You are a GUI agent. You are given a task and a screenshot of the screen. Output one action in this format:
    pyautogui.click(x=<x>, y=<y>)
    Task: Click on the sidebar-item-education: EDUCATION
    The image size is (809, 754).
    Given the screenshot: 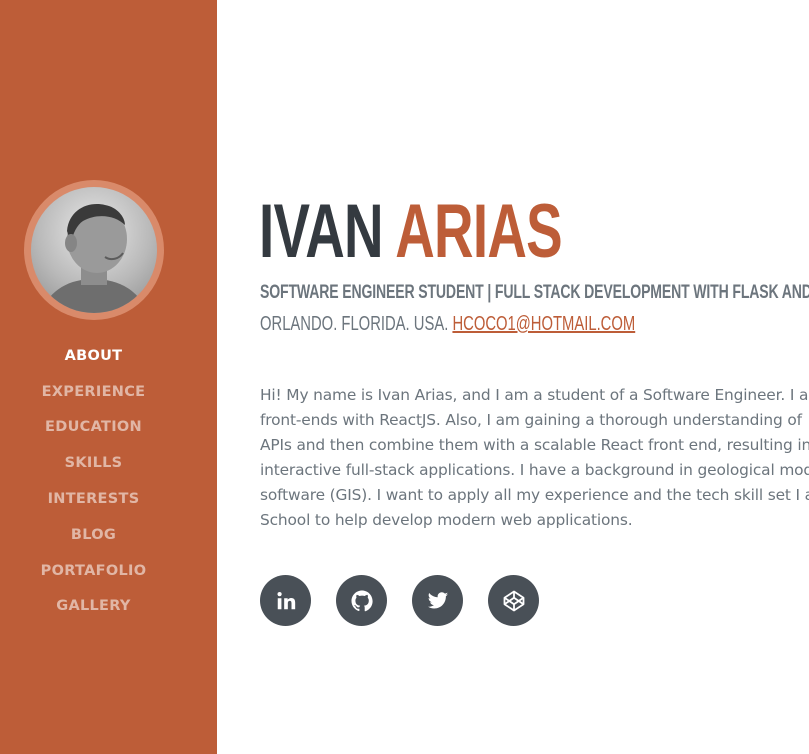 What is the action you would take?
    pyautogui.click(x=93, y=428)
    